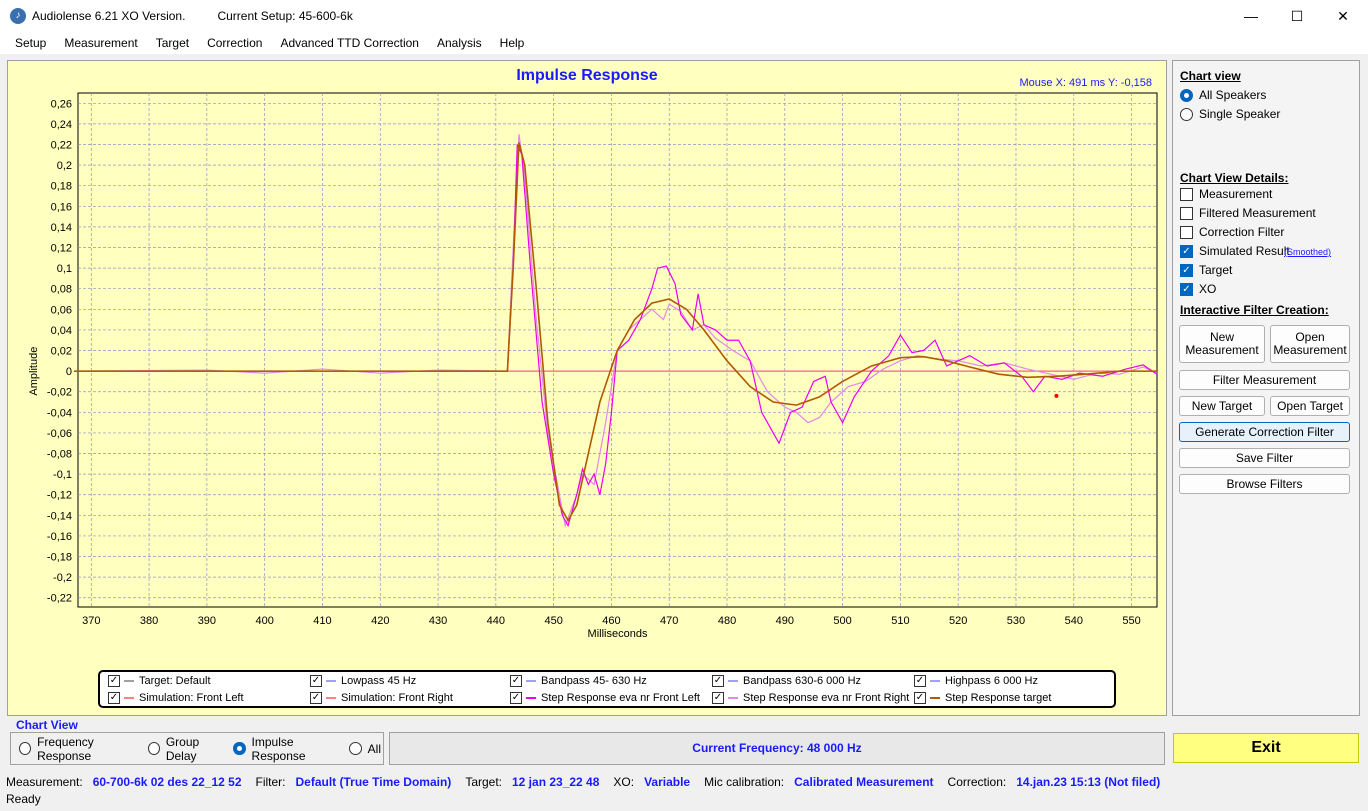 This screenshot has width=1368, height=811. Describe the element at coordinates (605, 698) in the screenshot. I see `legend-item: ✓ Step Response eva nr Front Left` at that location.